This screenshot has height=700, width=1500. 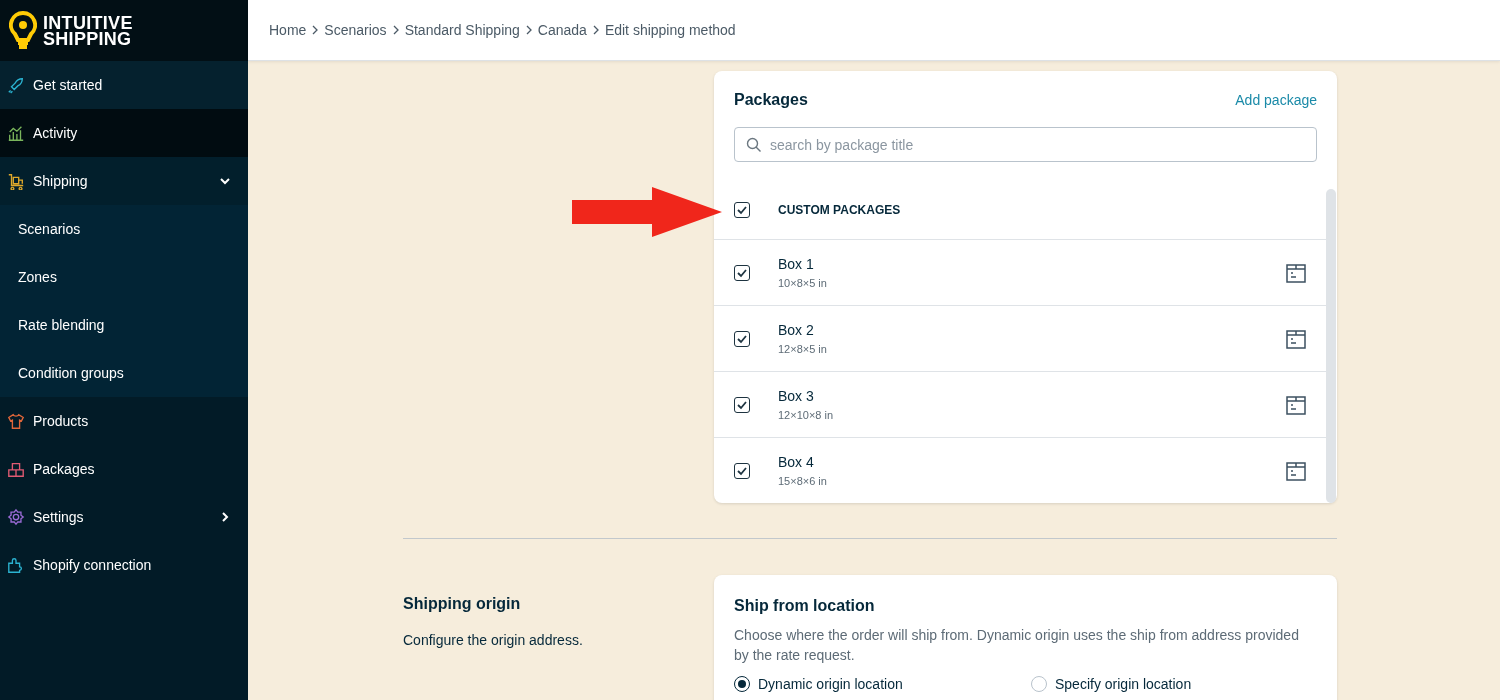 What do you see at coordinates (1025, 144) in the screenshot?
I see `search-field: search by package title` at bounding box center [1025, 144].